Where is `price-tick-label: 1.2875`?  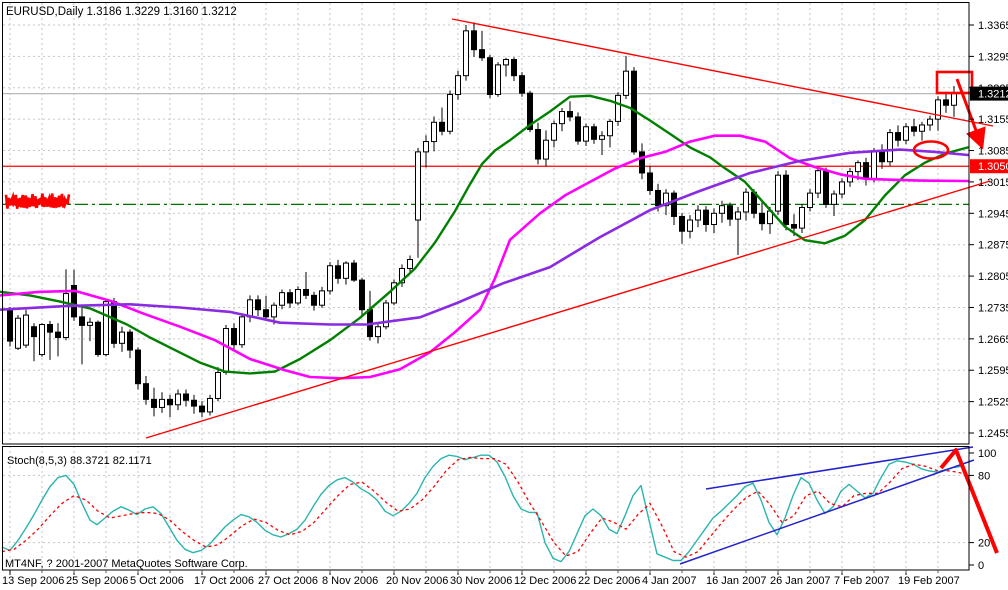
price-tick-label: 1.2875 is located at coordinates (993, 246).